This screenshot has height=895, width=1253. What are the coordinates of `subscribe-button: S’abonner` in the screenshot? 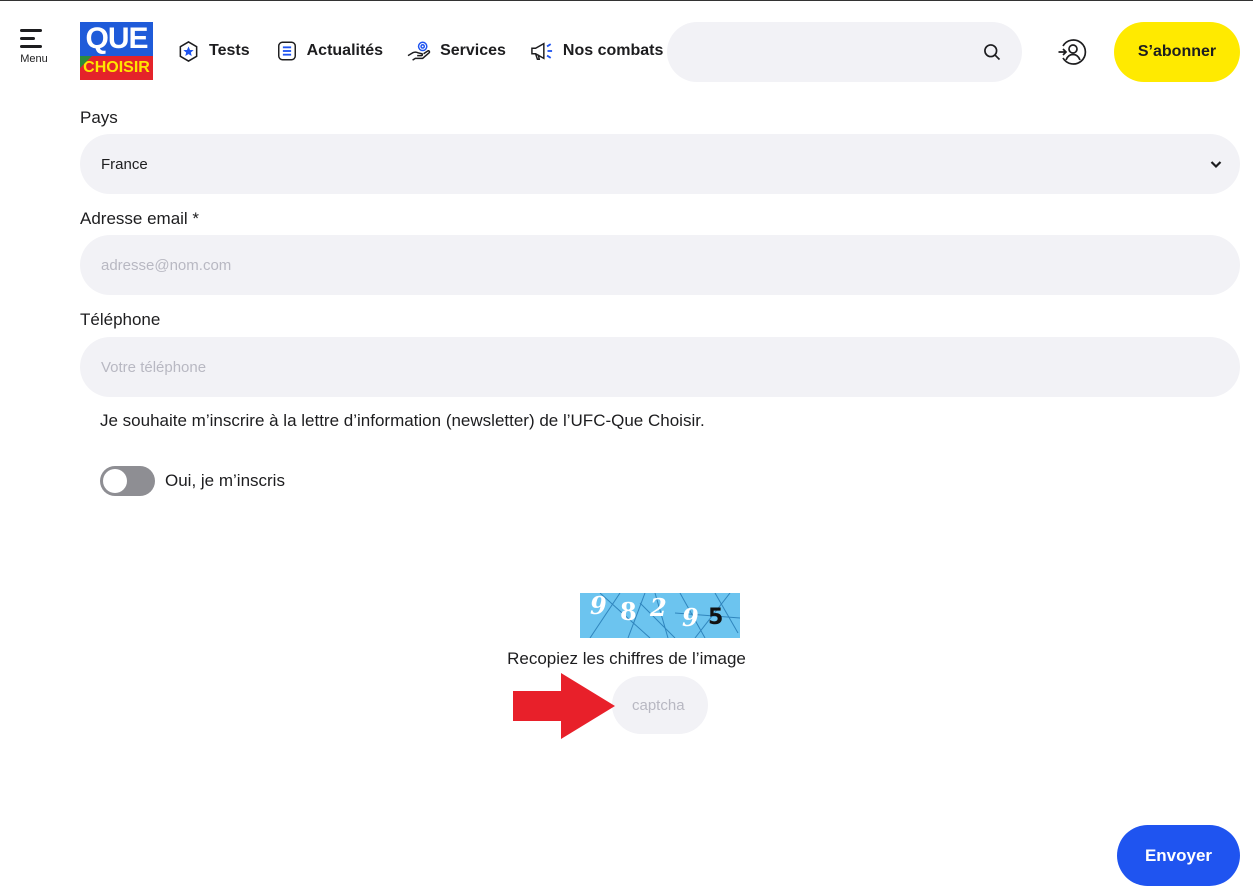 It's located at (1177, 52).